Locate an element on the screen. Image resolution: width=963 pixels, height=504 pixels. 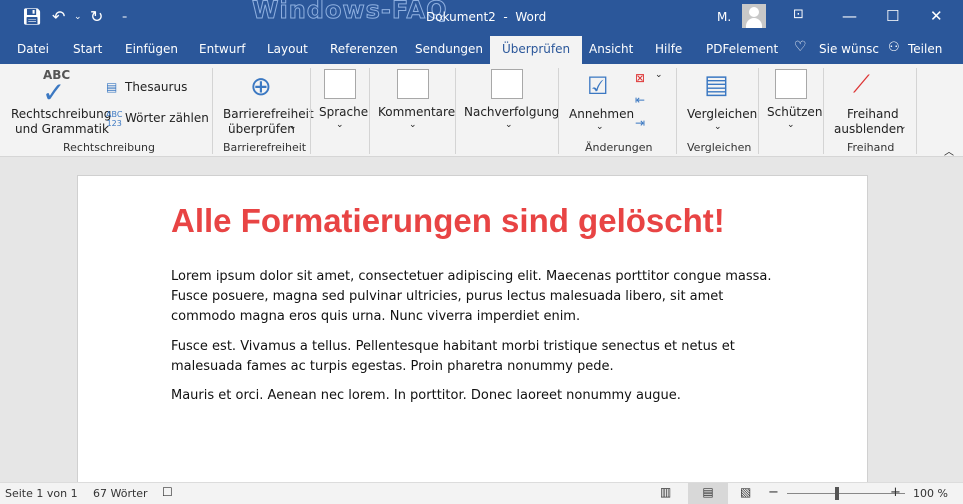
zoom-level: 100 % is located at coordinates (930, 493).